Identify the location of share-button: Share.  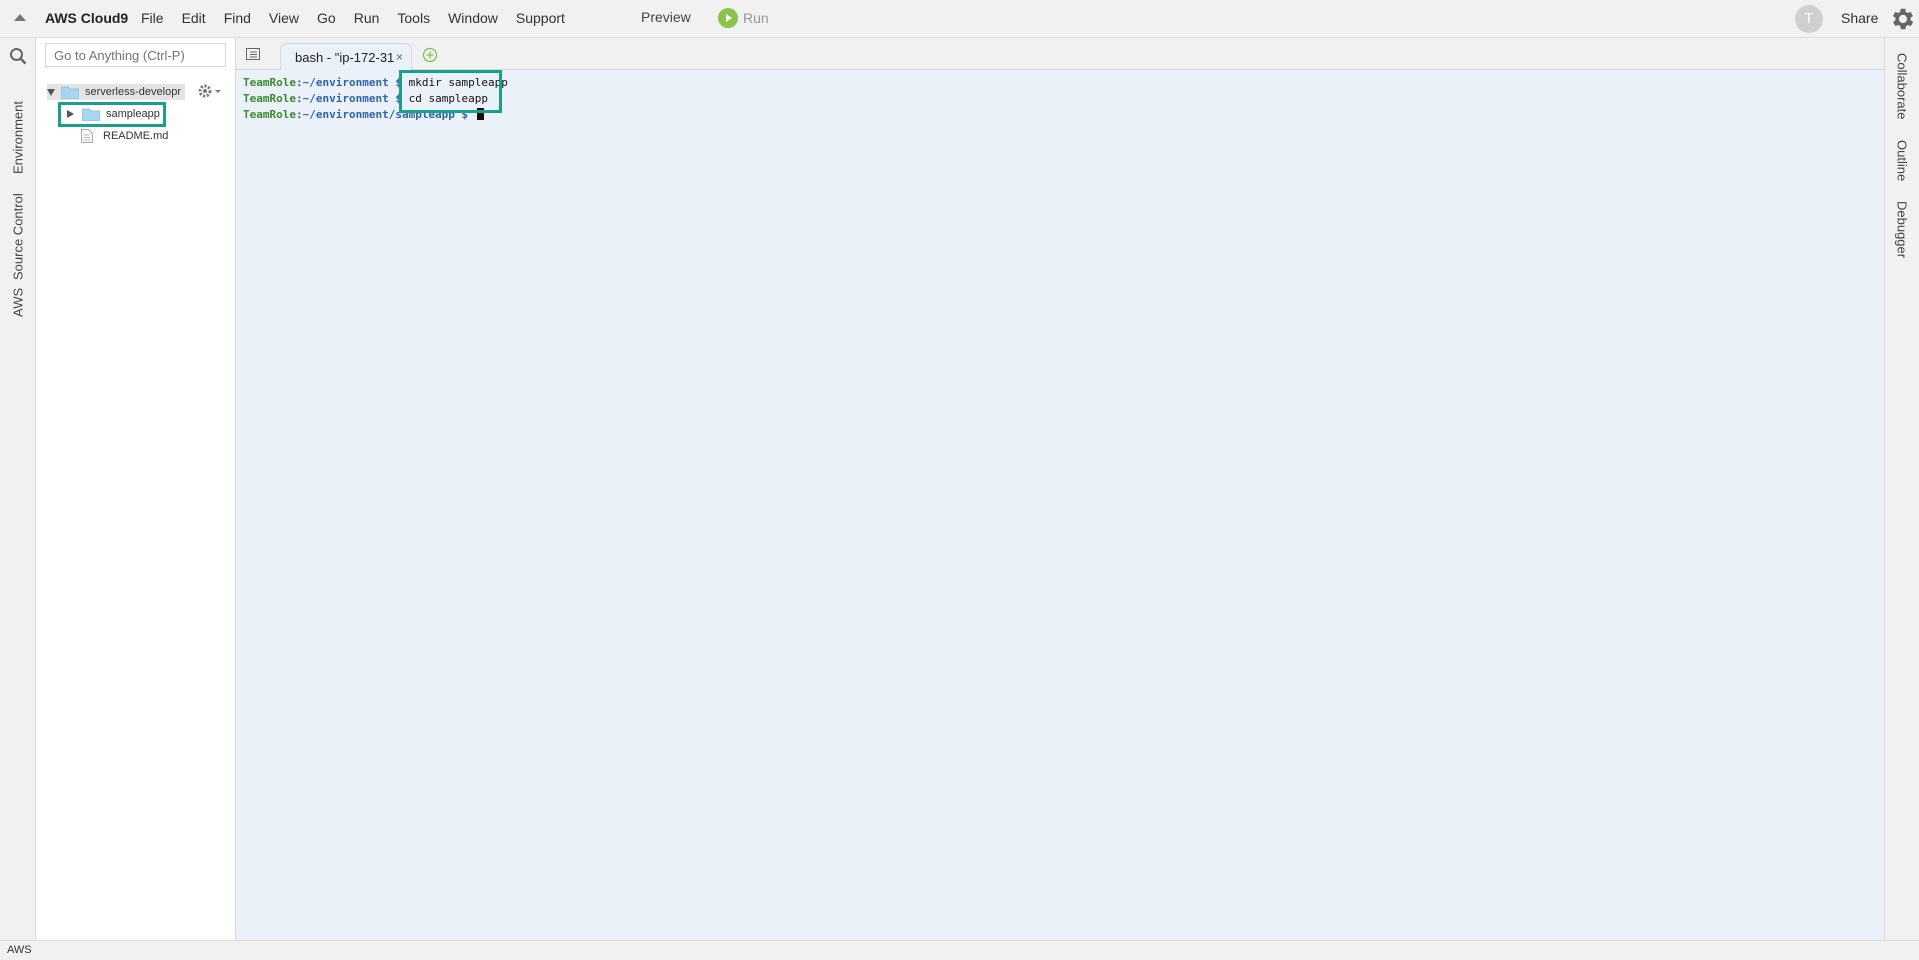
(1859, 18).